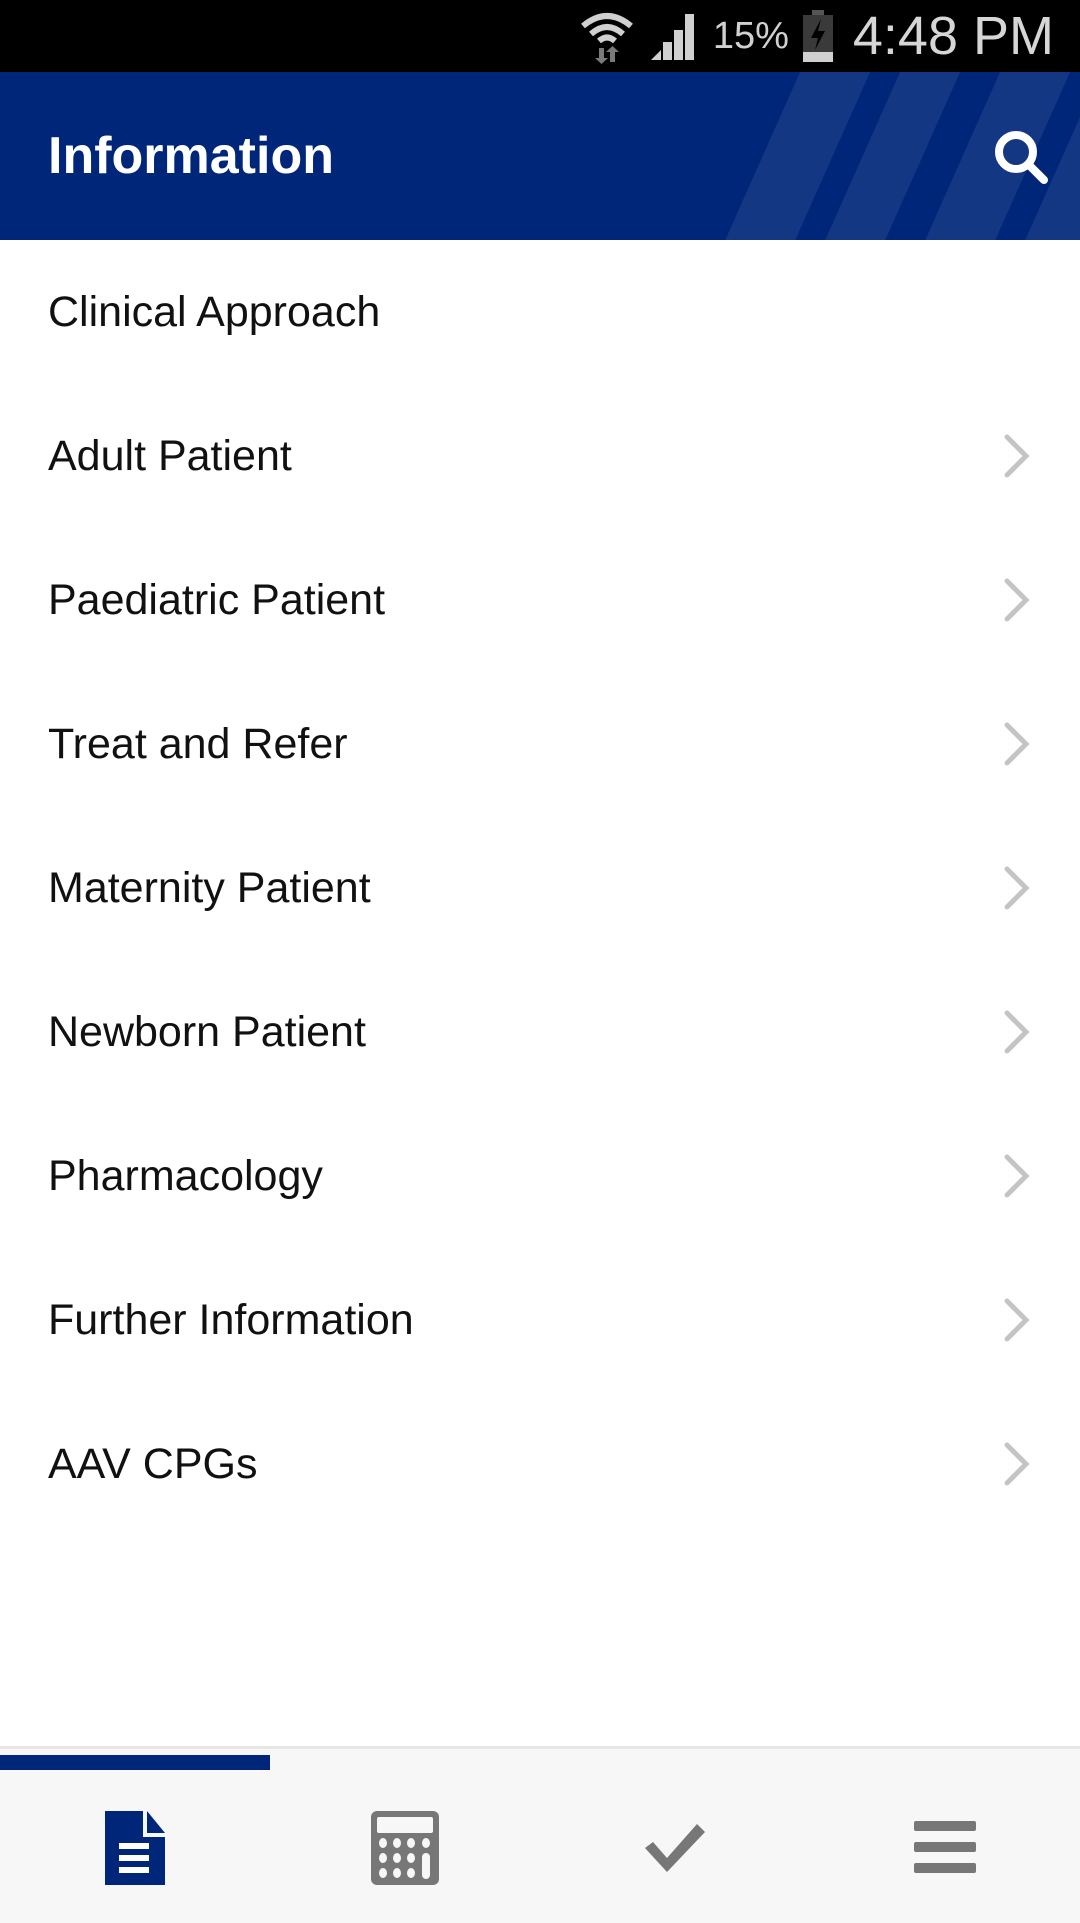 Image resolution: width=1080 pixels, height=1923 pixels. I want to click on list-item-paediatric-patient: Paediatric Patient, so click(540, 600).